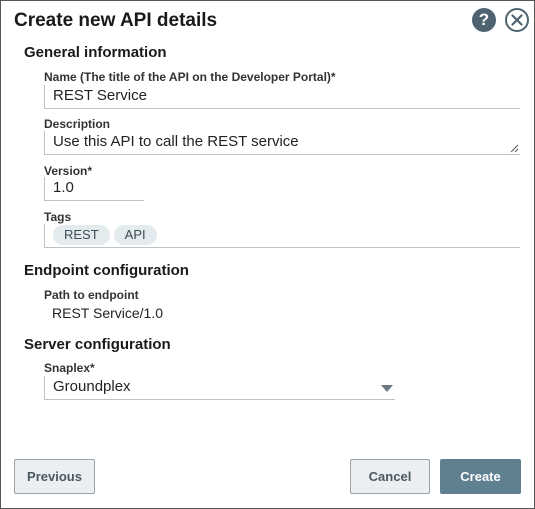 This screenshot has width=535, height=509. What do you see at coordinates (108, 313) in the screenshot?
I see `path-to-endpoint-value: REST Service/1.0` at bounding box center [108, 313].